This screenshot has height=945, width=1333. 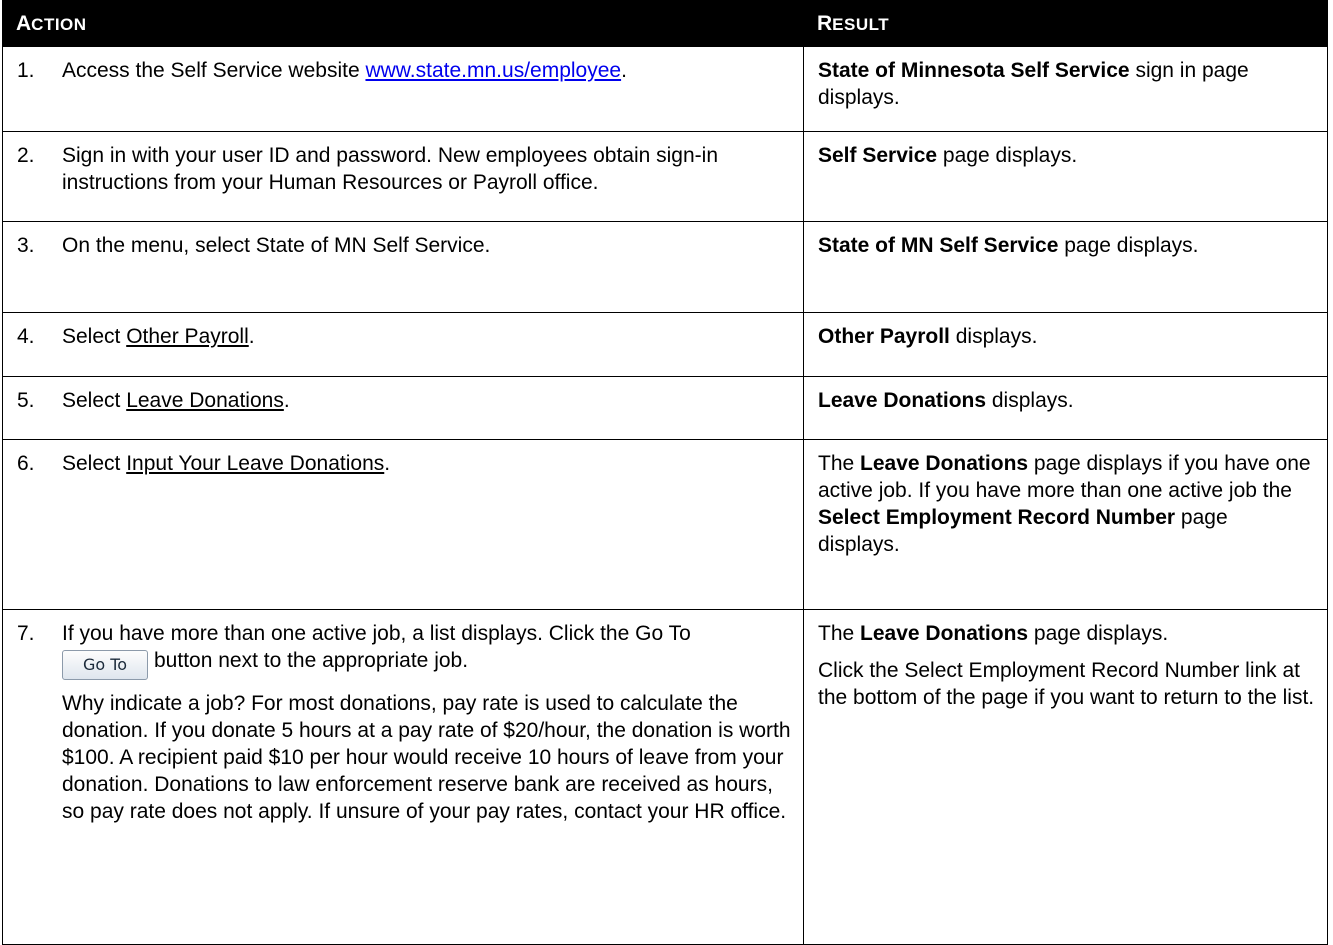 What do you see at coordinates (26, 463) in the screenshot?
I see `step-number: 6.` at bounding box center [26, 463].